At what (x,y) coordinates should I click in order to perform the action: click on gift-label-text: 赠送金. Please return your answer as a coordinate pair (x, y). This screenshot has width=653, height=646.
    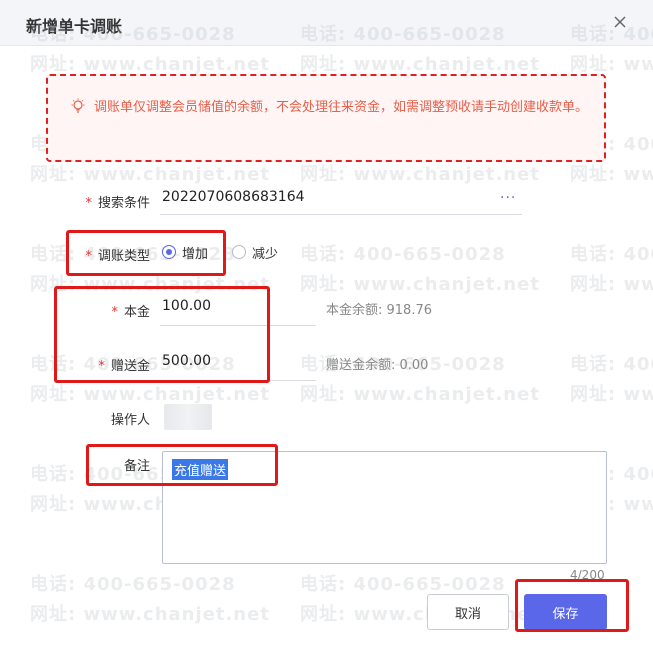
    Looking at the image, I should click on (130, 366).